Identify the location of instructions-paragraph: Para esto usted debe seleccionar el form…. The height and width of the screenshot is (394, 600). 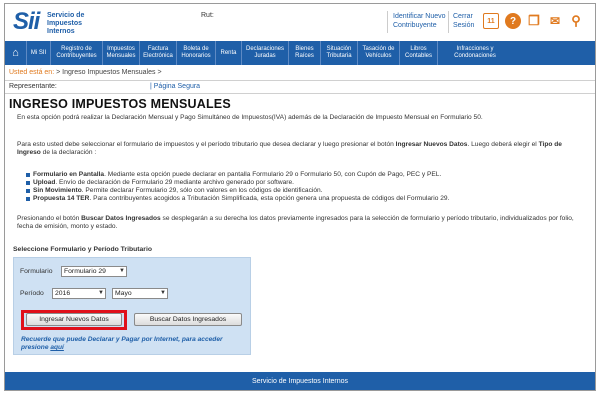
(289, 149).